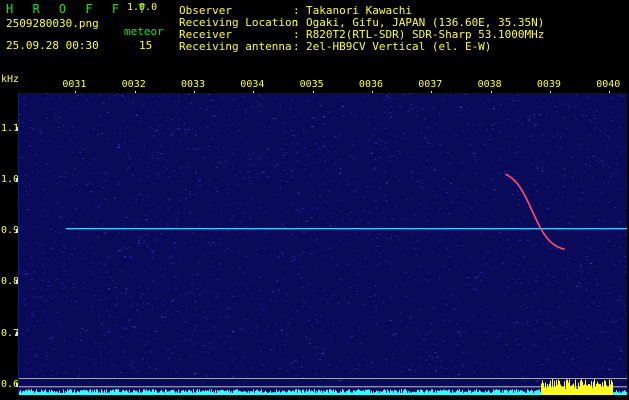 Image resolution: width=629 pixels, height=400 pixels. Describe the element at coordinates (296, 46) in the screenshot. I see `info-sep: :` at that location.